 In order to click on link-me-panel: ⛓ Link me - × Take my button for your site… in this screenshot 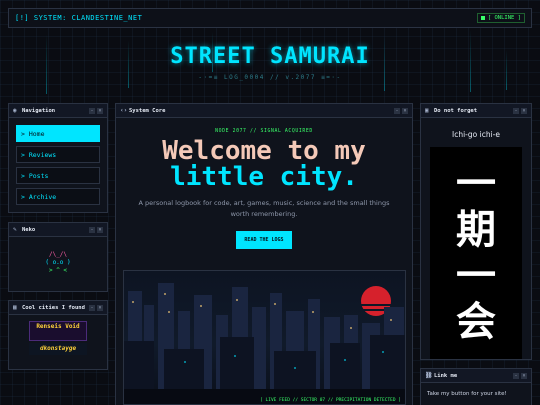, I will do `click(476, 386)`.